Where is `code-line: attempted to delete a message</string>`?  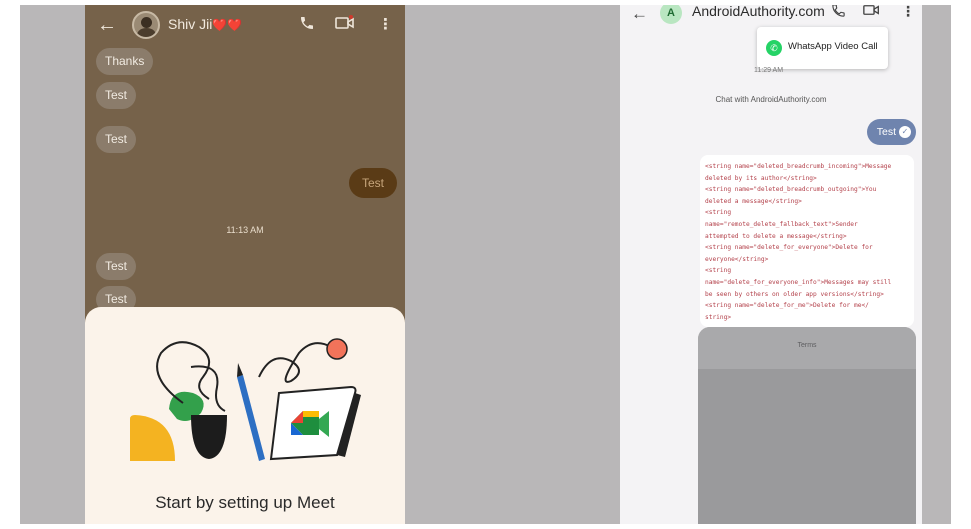
code-line: attempted to delete a message</string> is located at coordinates (776, 236).